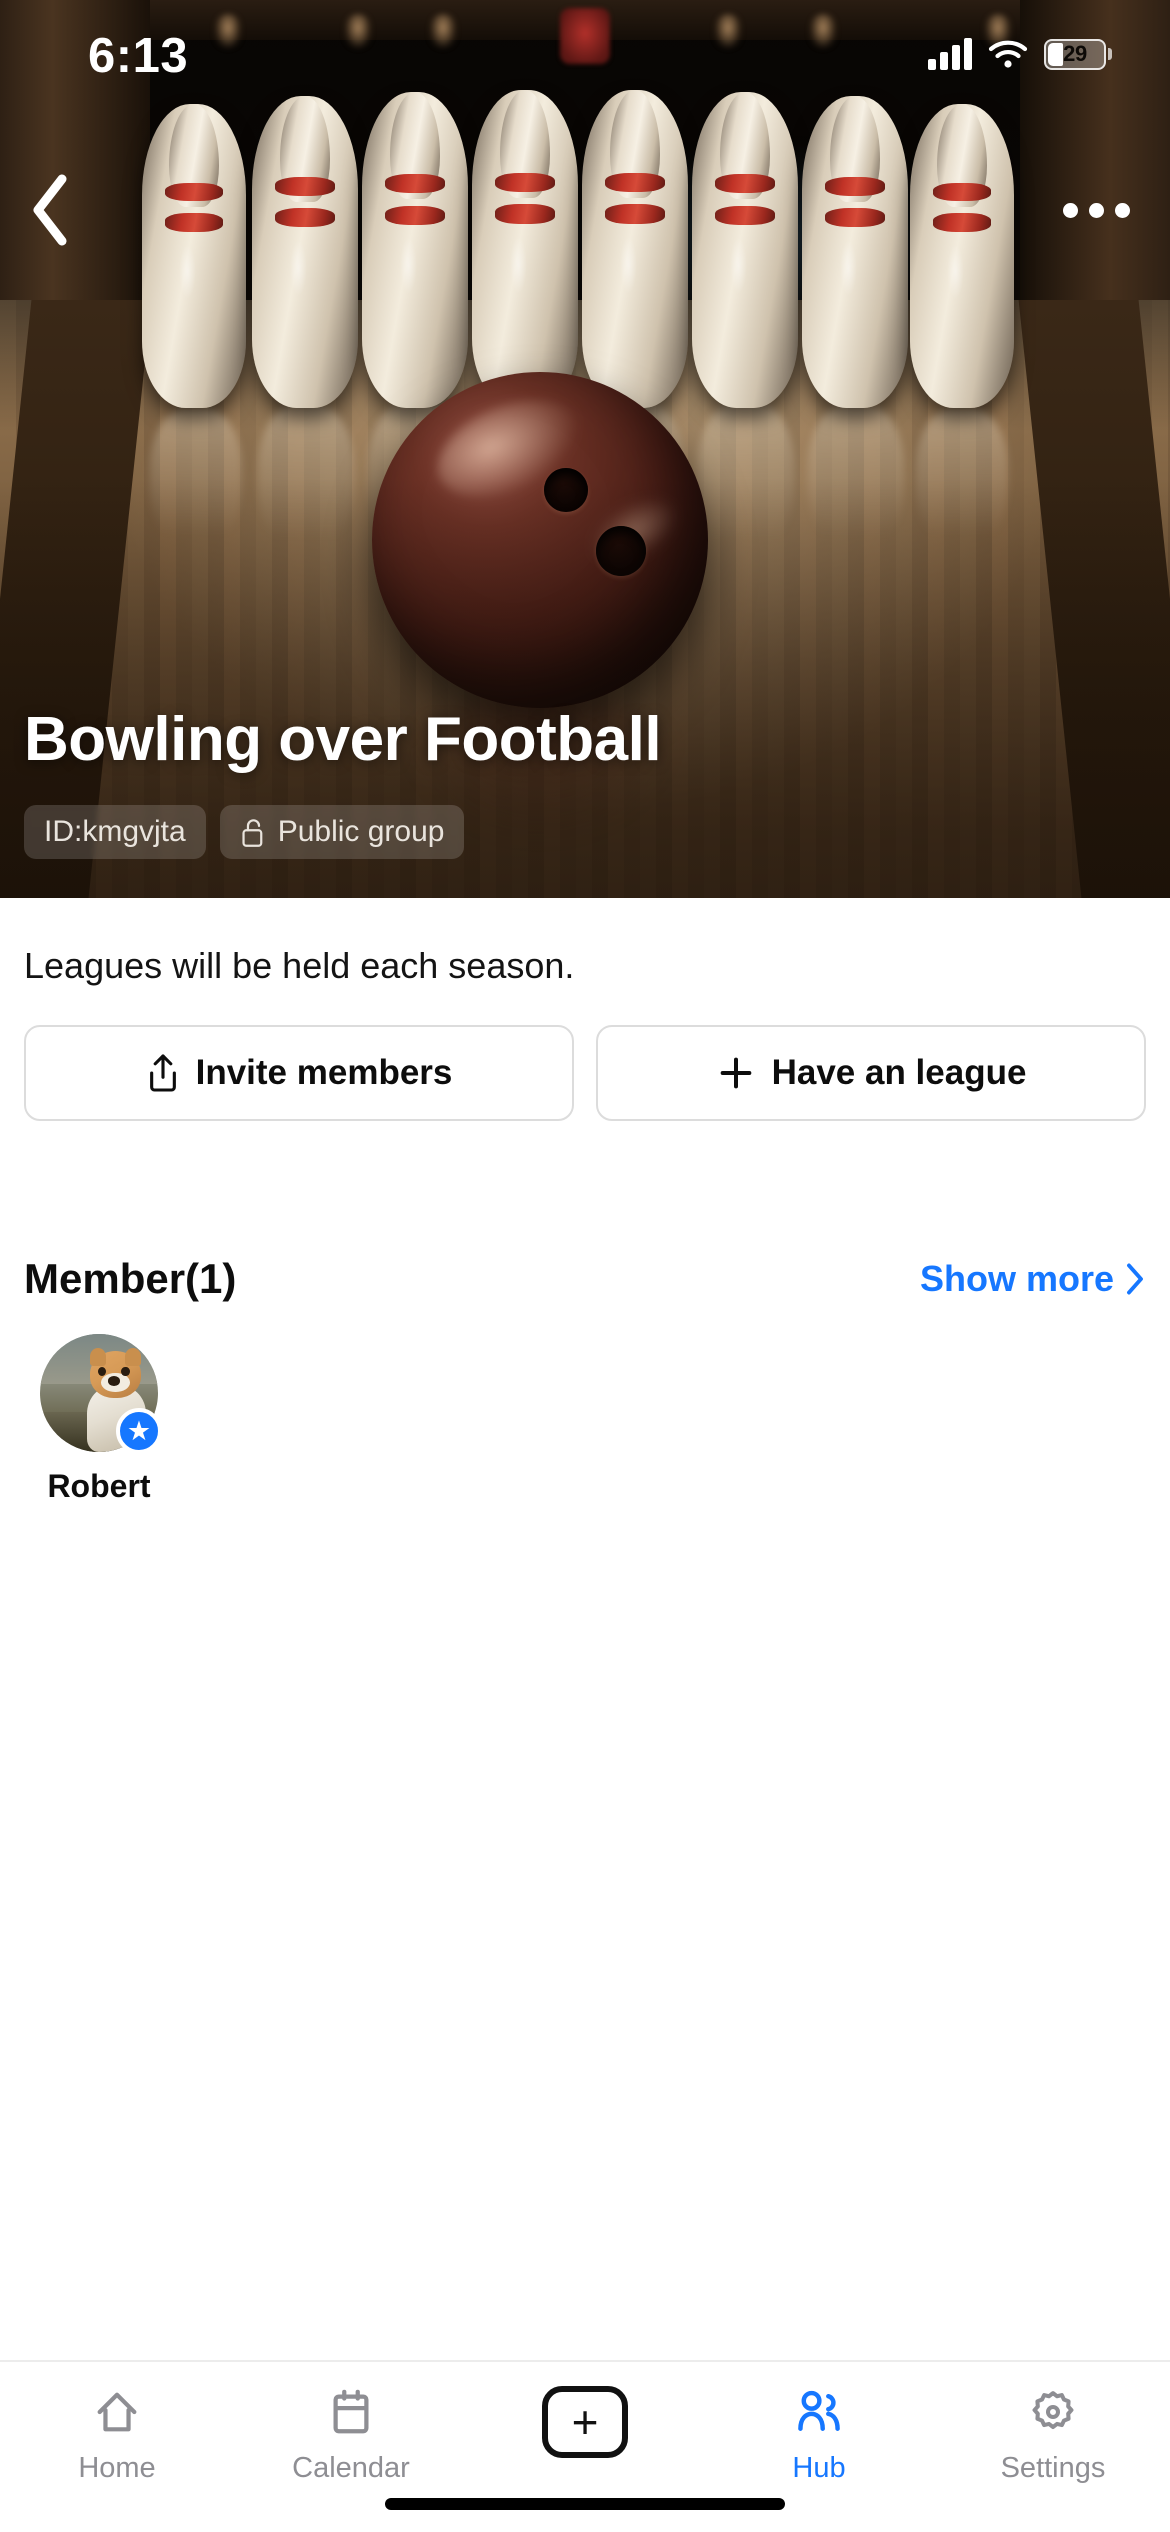 The width and height of the screenshot is (1170, 2532). I want to click on members-title: Member(1), so click(130, 1278).